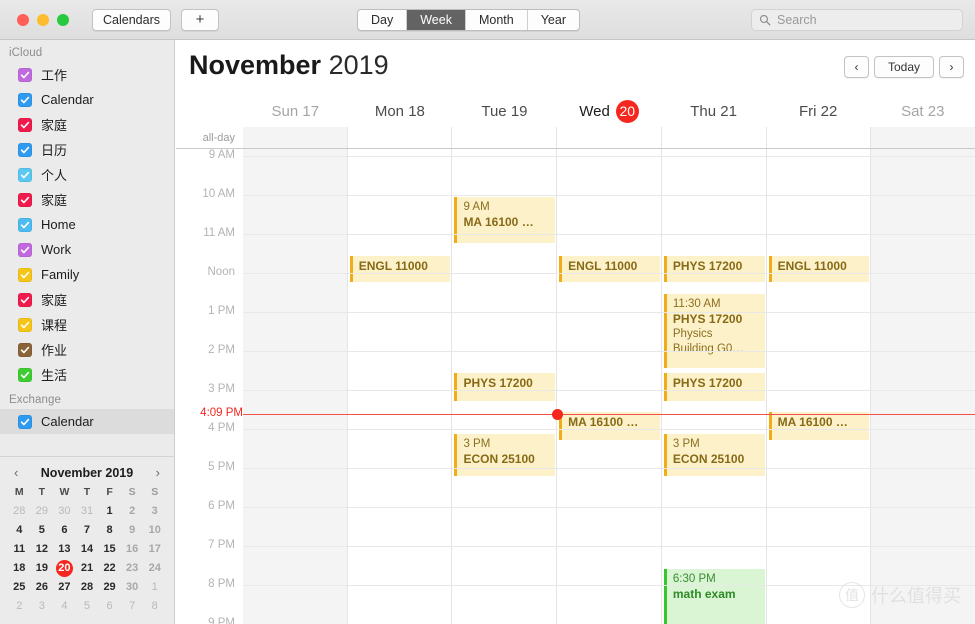 The height and width of the screenshot is (624, 975). What do you see at coordinates (109, 568) in the screenshot?
I see `mini-calendar-day: 22` at bounding box center [109, 568].